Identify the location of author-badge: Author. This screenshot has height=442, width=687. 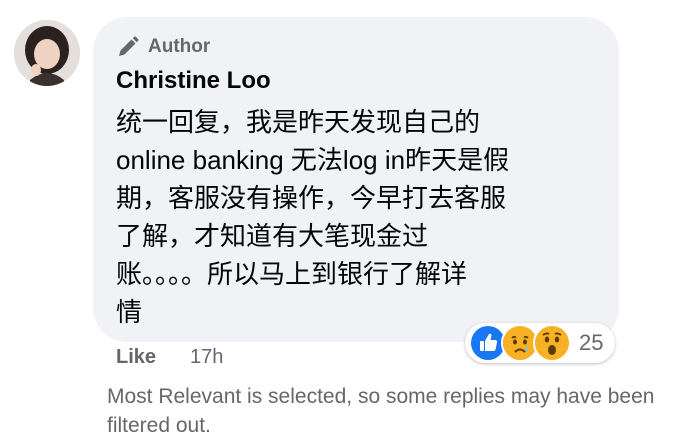
(163, 47).